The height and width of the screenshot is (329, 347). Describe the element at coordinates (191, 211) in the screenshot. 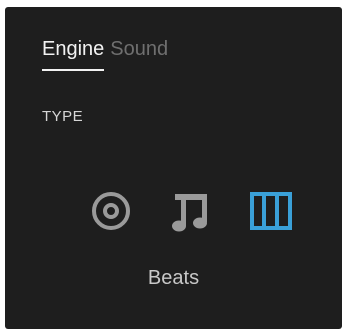

I see `music-note-icon` at that location.